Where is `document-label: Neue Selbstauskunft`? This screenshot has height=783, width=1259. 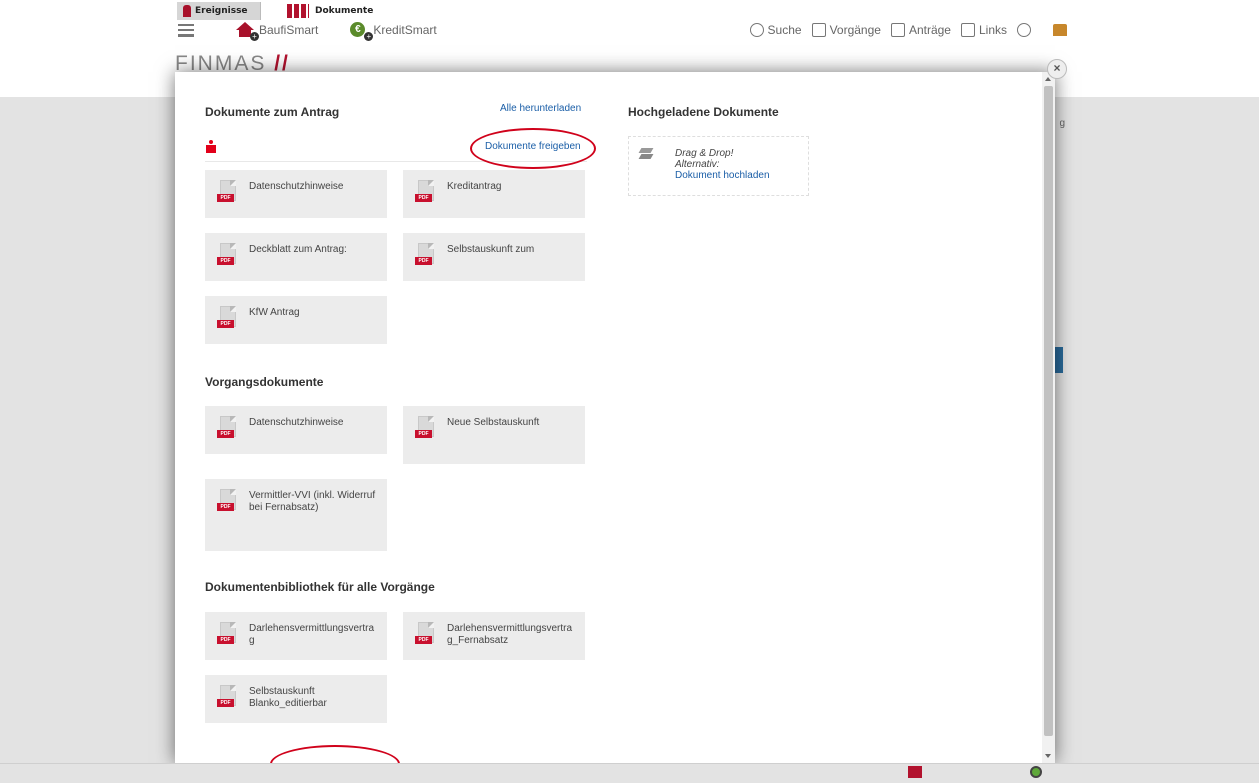
document-label: Neue Selbstauskunft is located at coordinates (493, 422).